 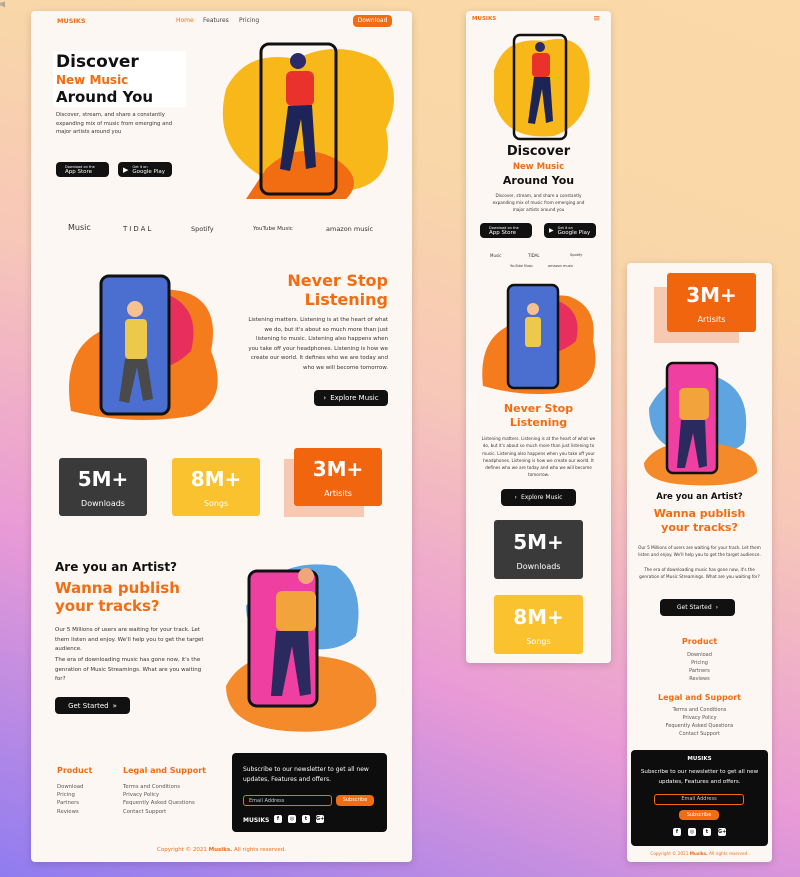 What do you see at coordinates (114, 705) in the screenshot?
I see `double-arrow-icon: »` at bounding box center [114, 705].